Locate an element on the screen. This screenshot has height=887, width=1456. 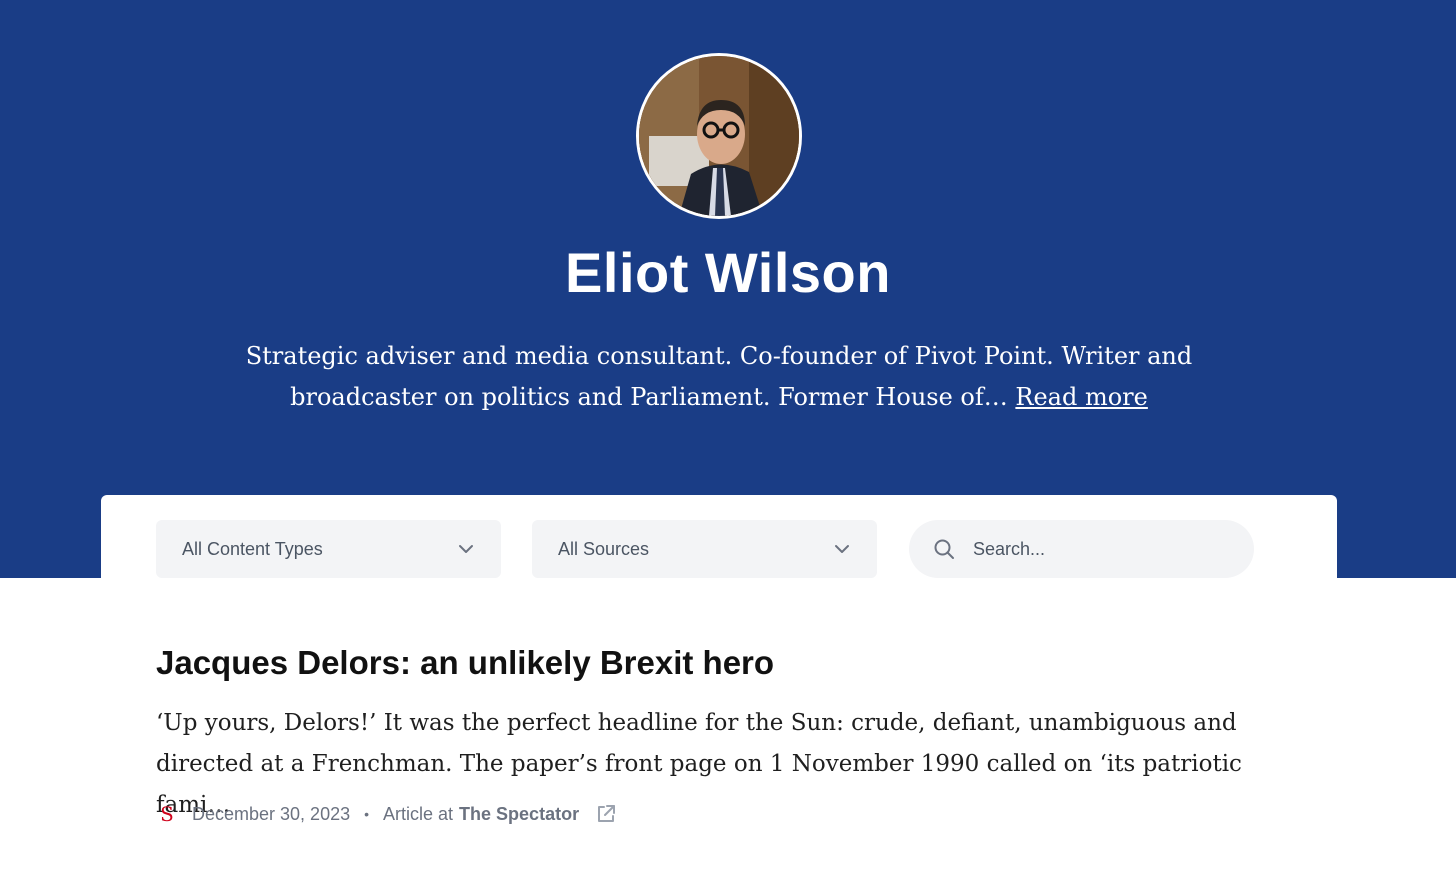
external-link-icon is located at coordinates (606, 814).